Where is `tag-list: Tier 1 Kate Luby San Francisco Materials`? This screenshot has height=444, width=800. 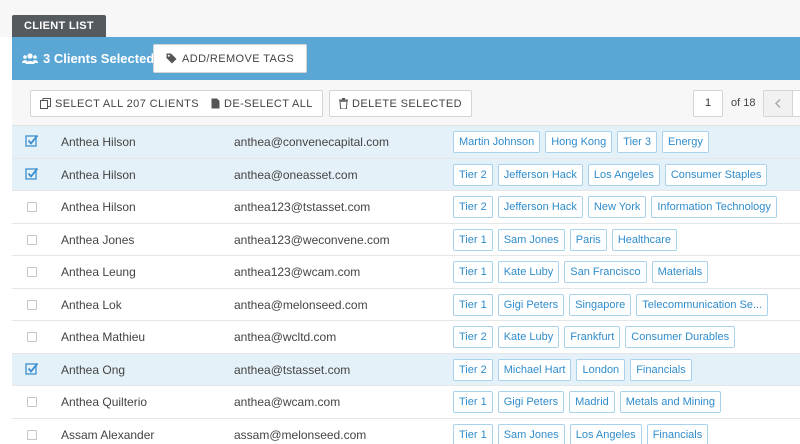
tag-list: Tier 1 Kate Luby San Francisco Materials is located at coordinates (581, 272).